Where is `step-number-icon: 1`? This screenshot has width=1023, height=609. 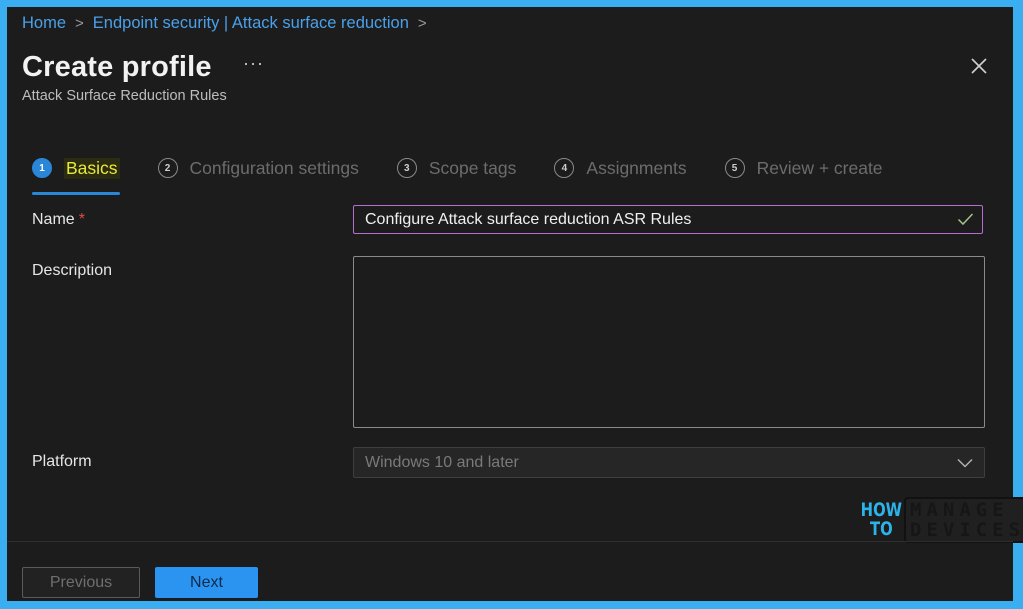 step-number-icon: 1 is located at coordinates (42, 168).